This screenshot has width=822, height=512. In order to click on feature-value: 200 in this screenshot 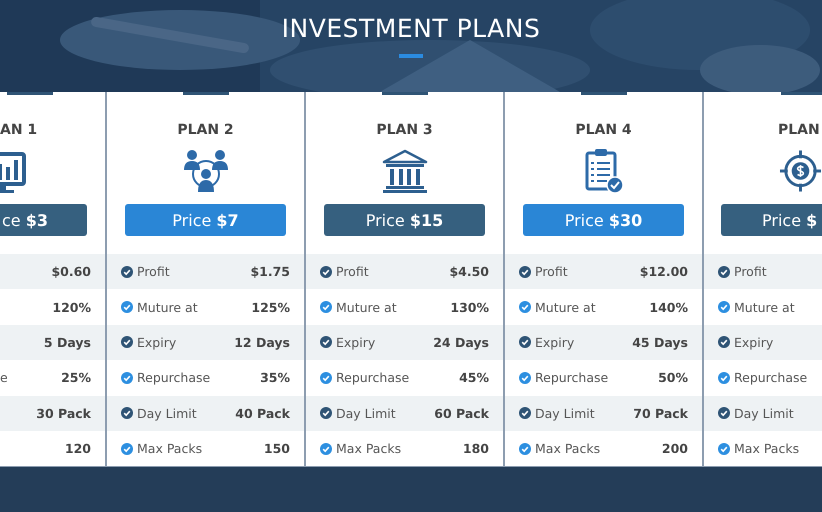, I will do `click(675, 448)`.